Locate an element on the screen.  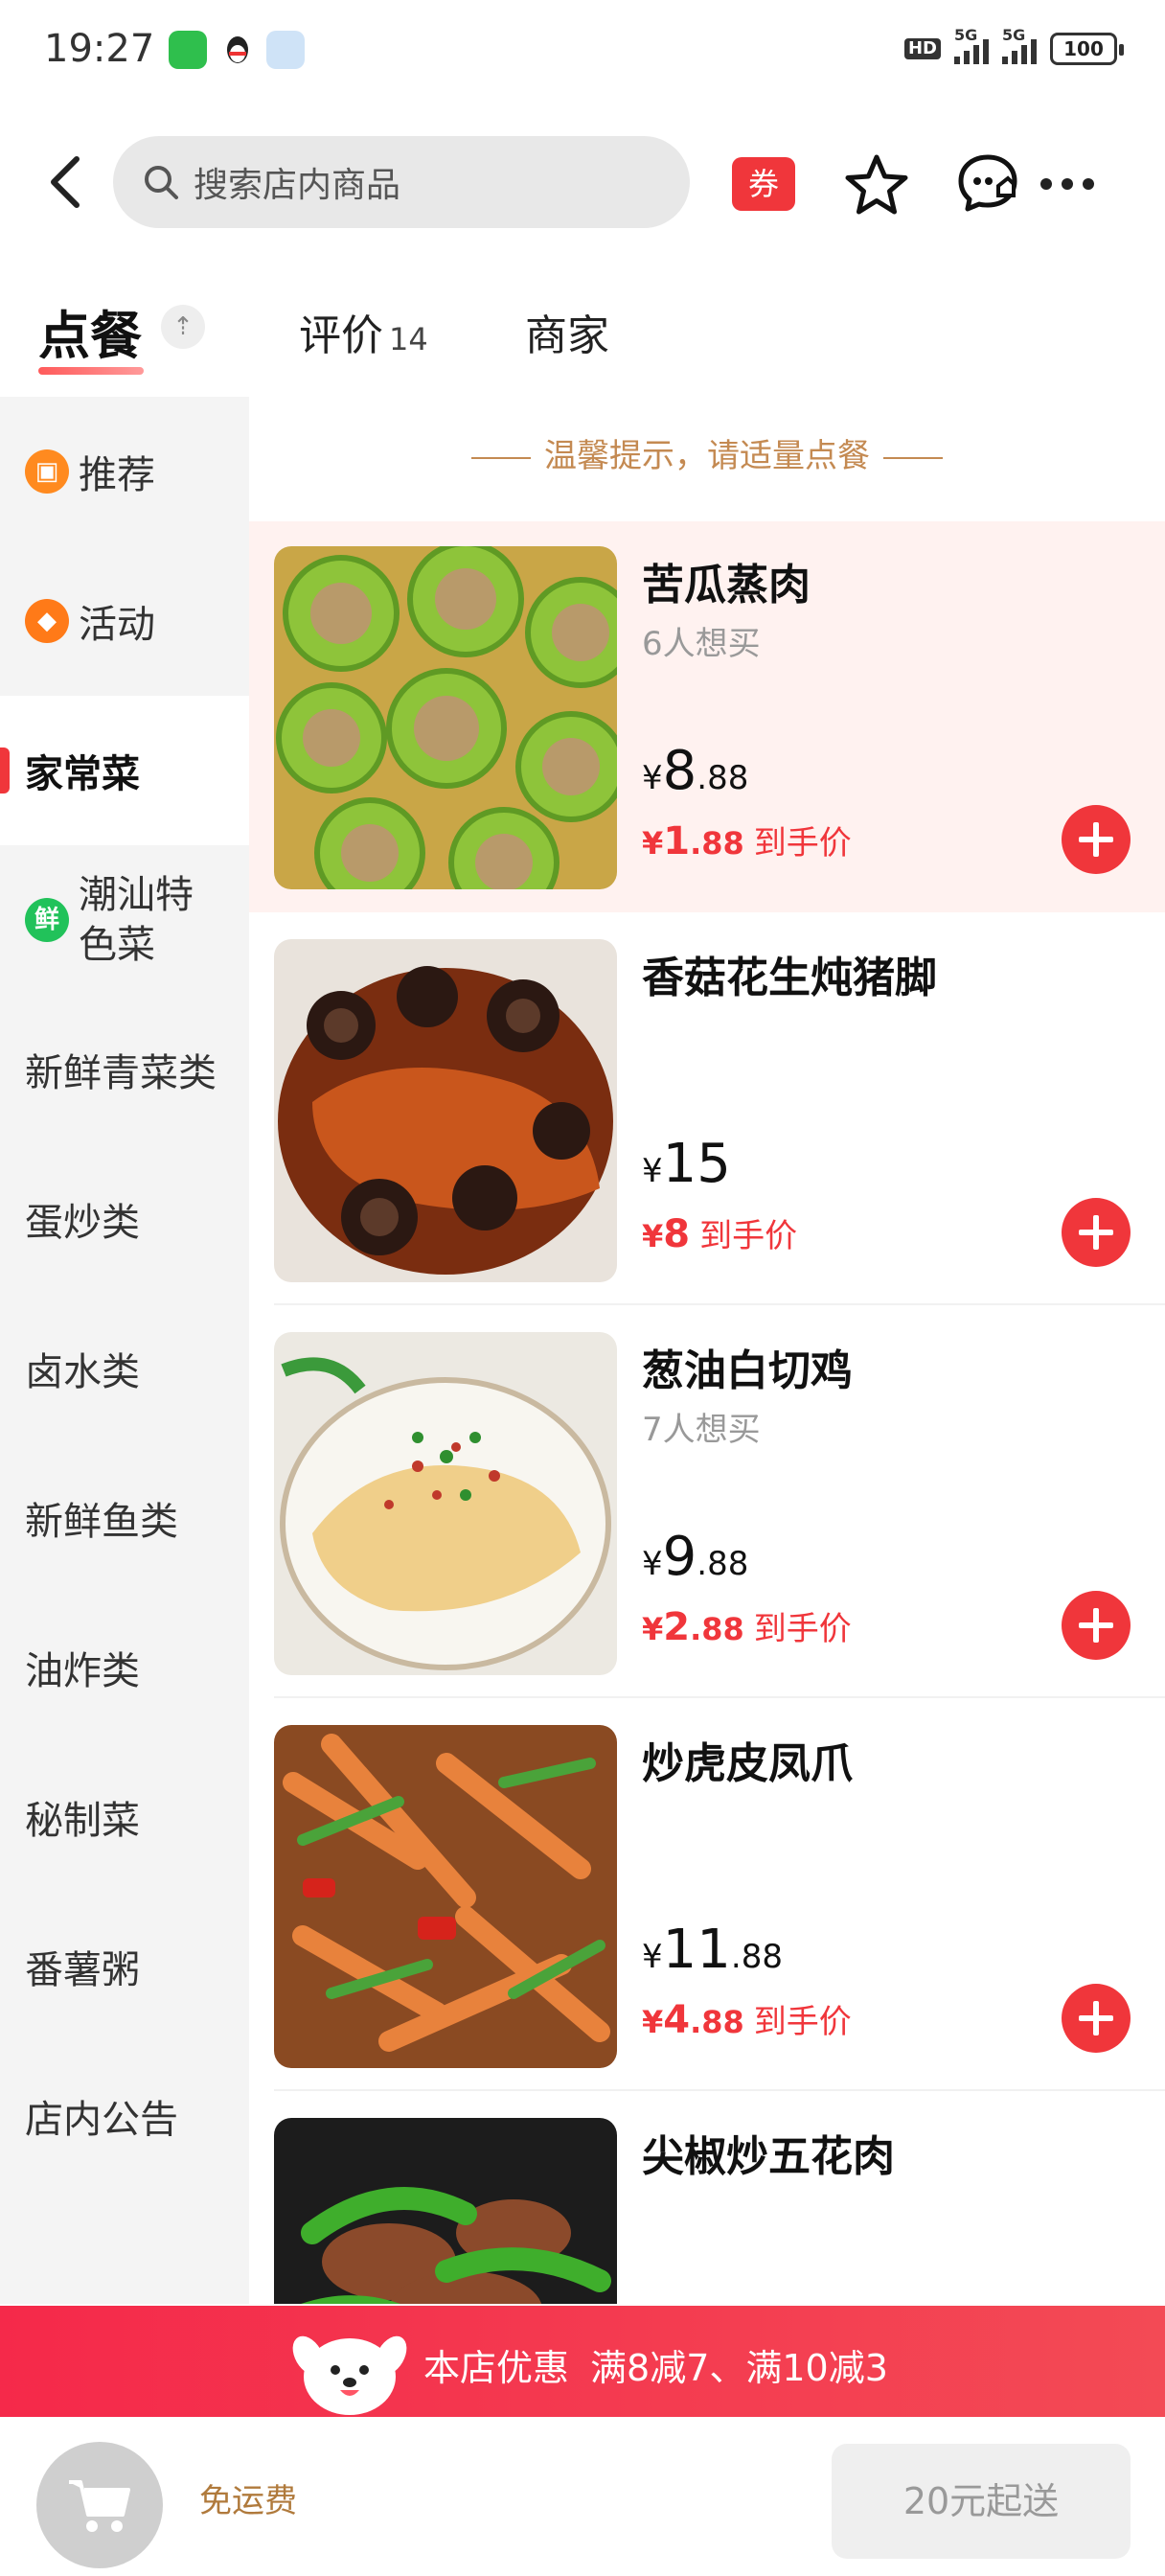
status-right: HD 5G 5G 100 is located at coordinates (1013, 45).